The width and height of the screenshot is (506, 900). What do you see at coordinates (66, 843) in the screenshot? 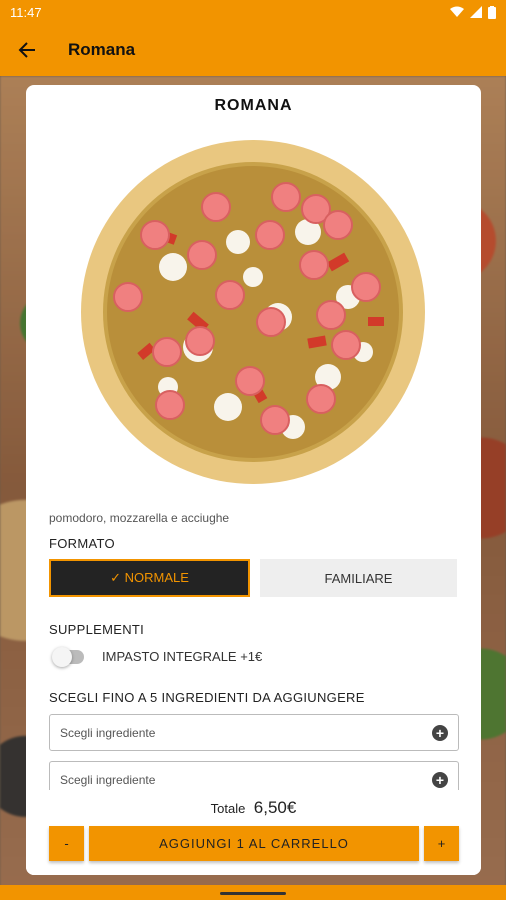
I see `decrease-quantity-button: -` at bounding box center [66, 843].